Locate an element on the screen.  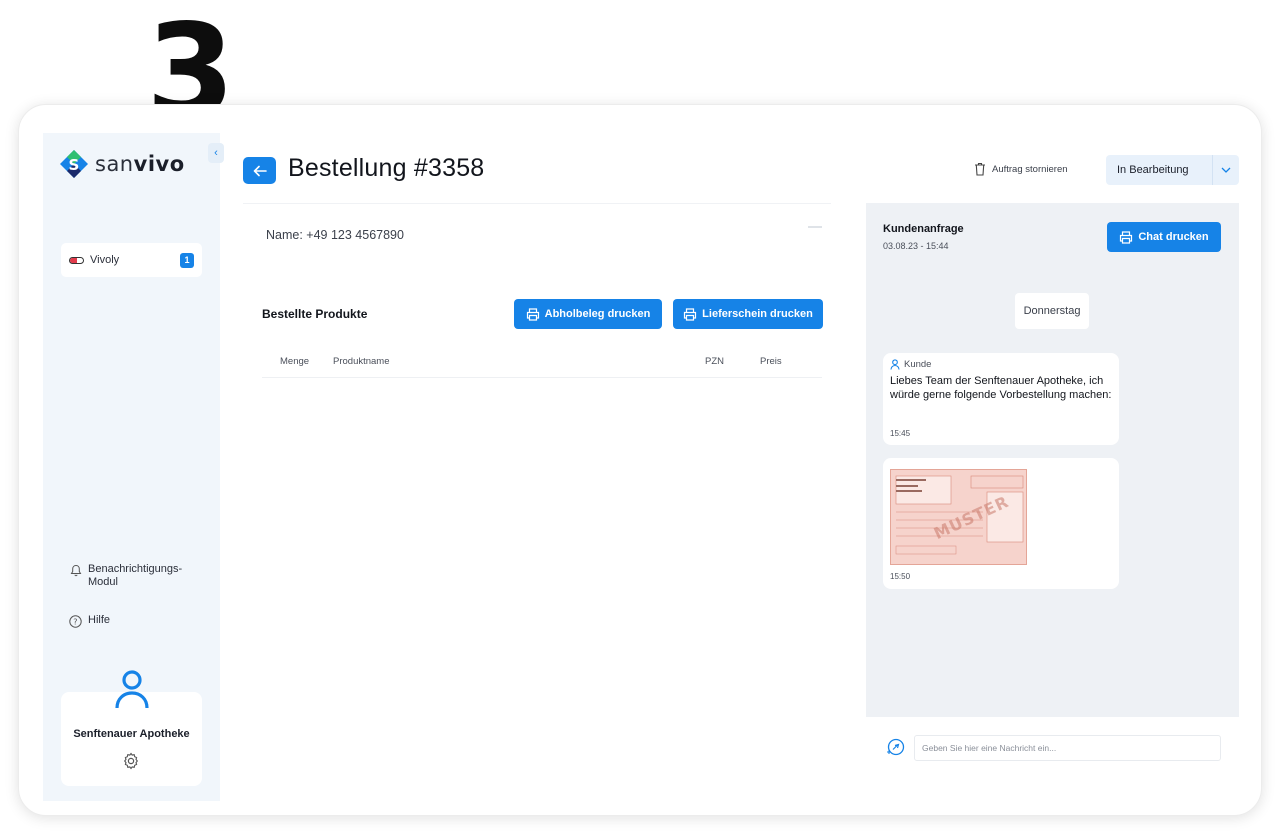
chat-title: Kundenanfrage is located at coordinates (923, 229).